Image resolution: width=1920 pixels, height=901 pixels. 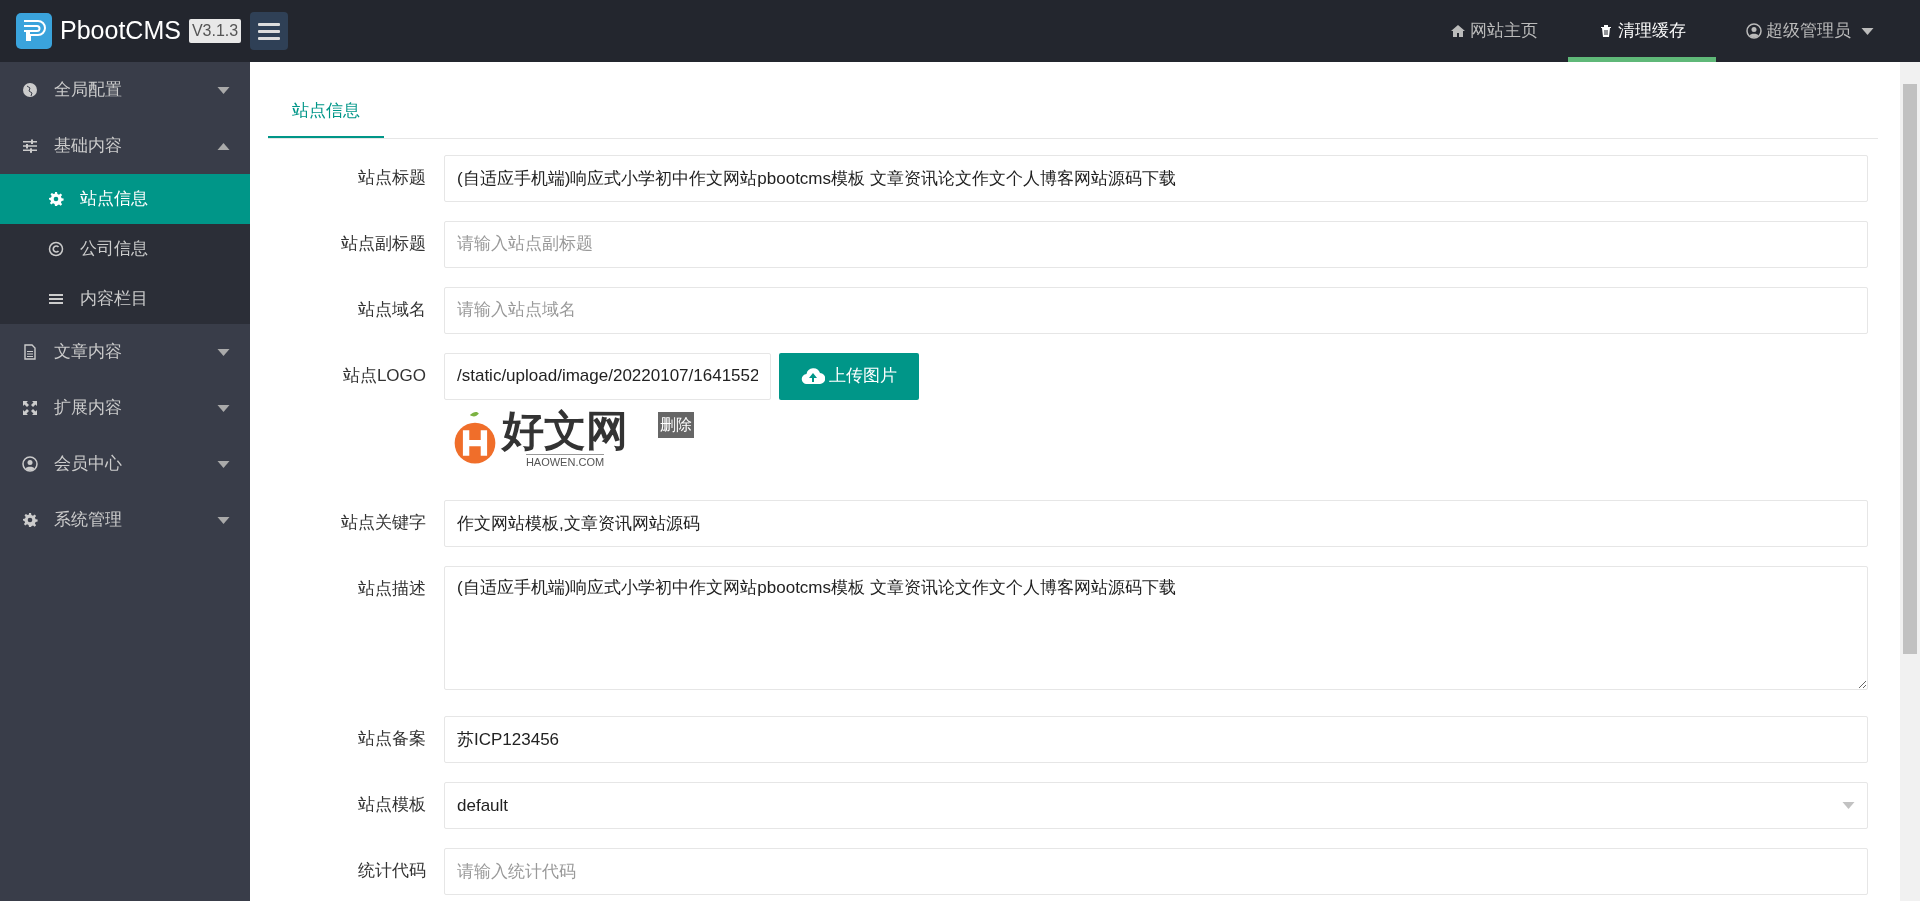 What do you see at coordinates (1156, 806) in the screenshot?
I see `select-field: default` at bounding box center [1156, 806].